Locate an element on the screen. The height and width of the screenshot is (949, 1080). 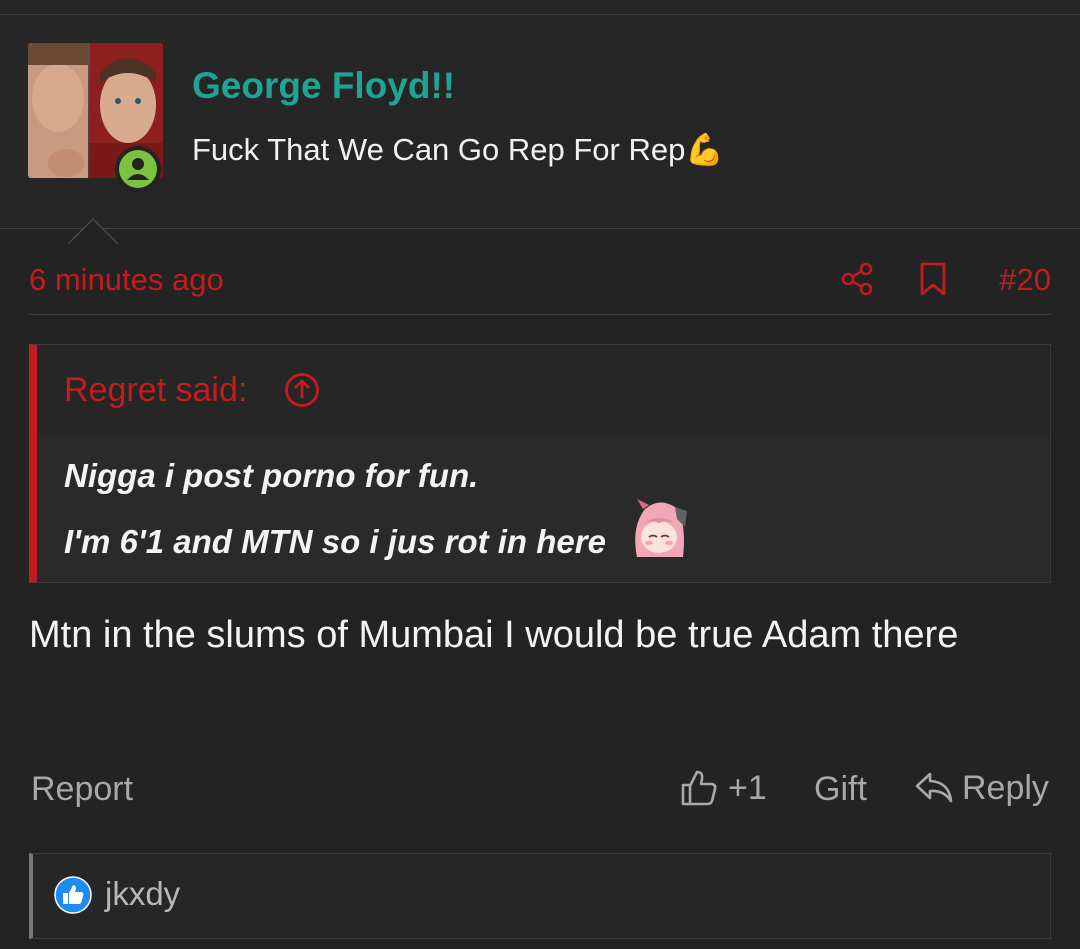
share-icon is located at coordinates (857, 279).